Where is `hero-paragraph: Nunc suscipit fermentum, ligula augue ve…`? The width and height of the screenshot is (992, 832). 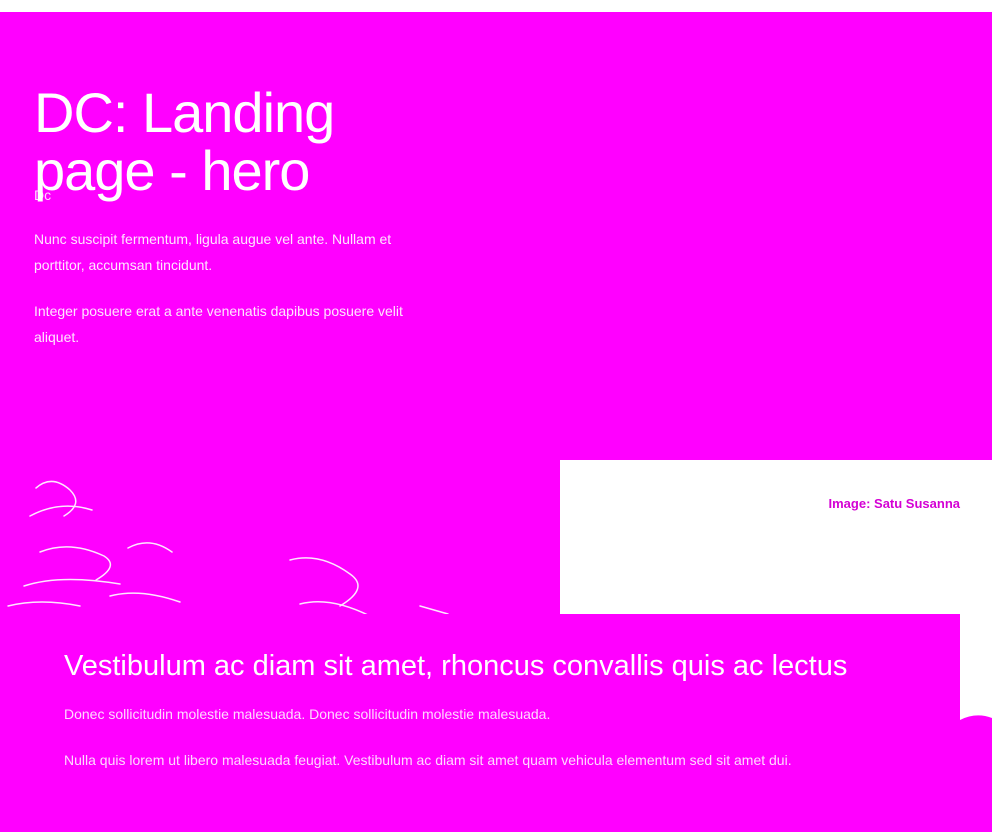 hero-paragraph: Nunc suscipit fermentum, ligula augue ve… is located at coordinates (213, 252).